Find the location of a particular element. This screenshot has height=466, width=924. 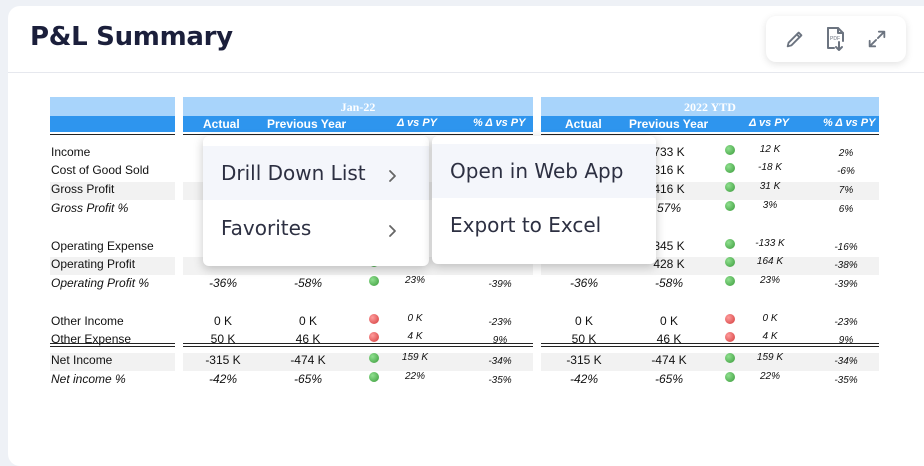

jan-title: Jan-22 is located at coordinates (358, 107).